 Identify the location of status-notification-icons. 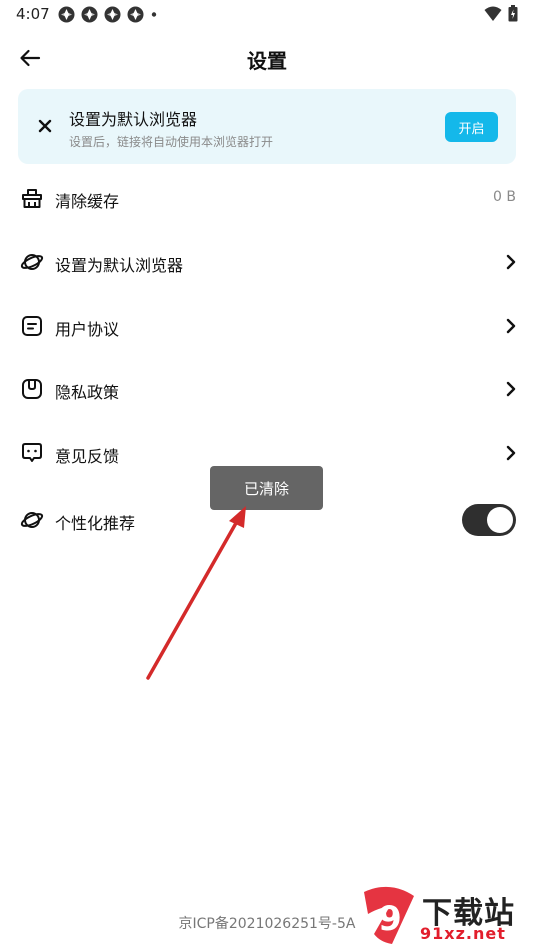
(108, 14).